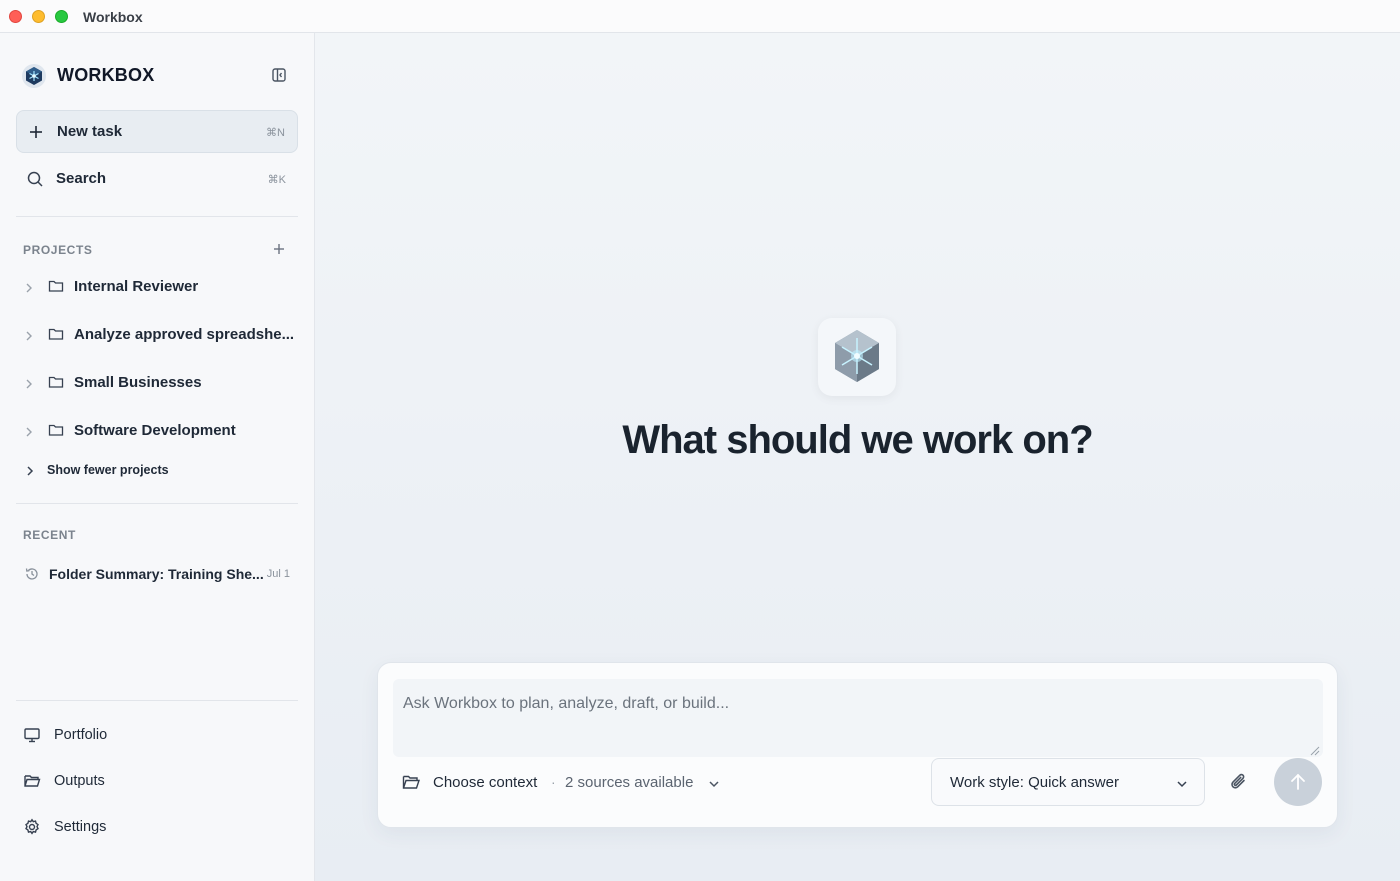 The height and width of the screenshot is (881, 1400). Describe the element at coordinates (58, 250) in the screenshot. I see `projects-heading: PROJECTS` at that location.